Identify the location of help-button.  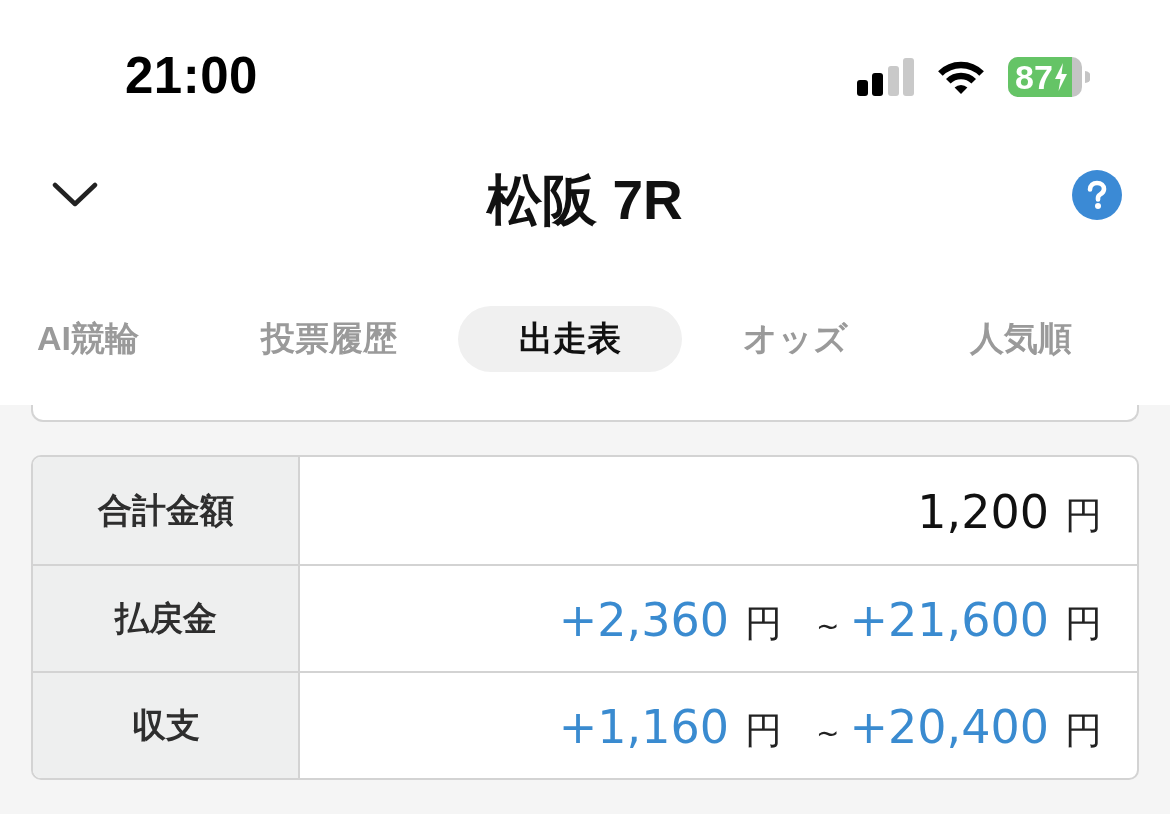
(1097, 195).